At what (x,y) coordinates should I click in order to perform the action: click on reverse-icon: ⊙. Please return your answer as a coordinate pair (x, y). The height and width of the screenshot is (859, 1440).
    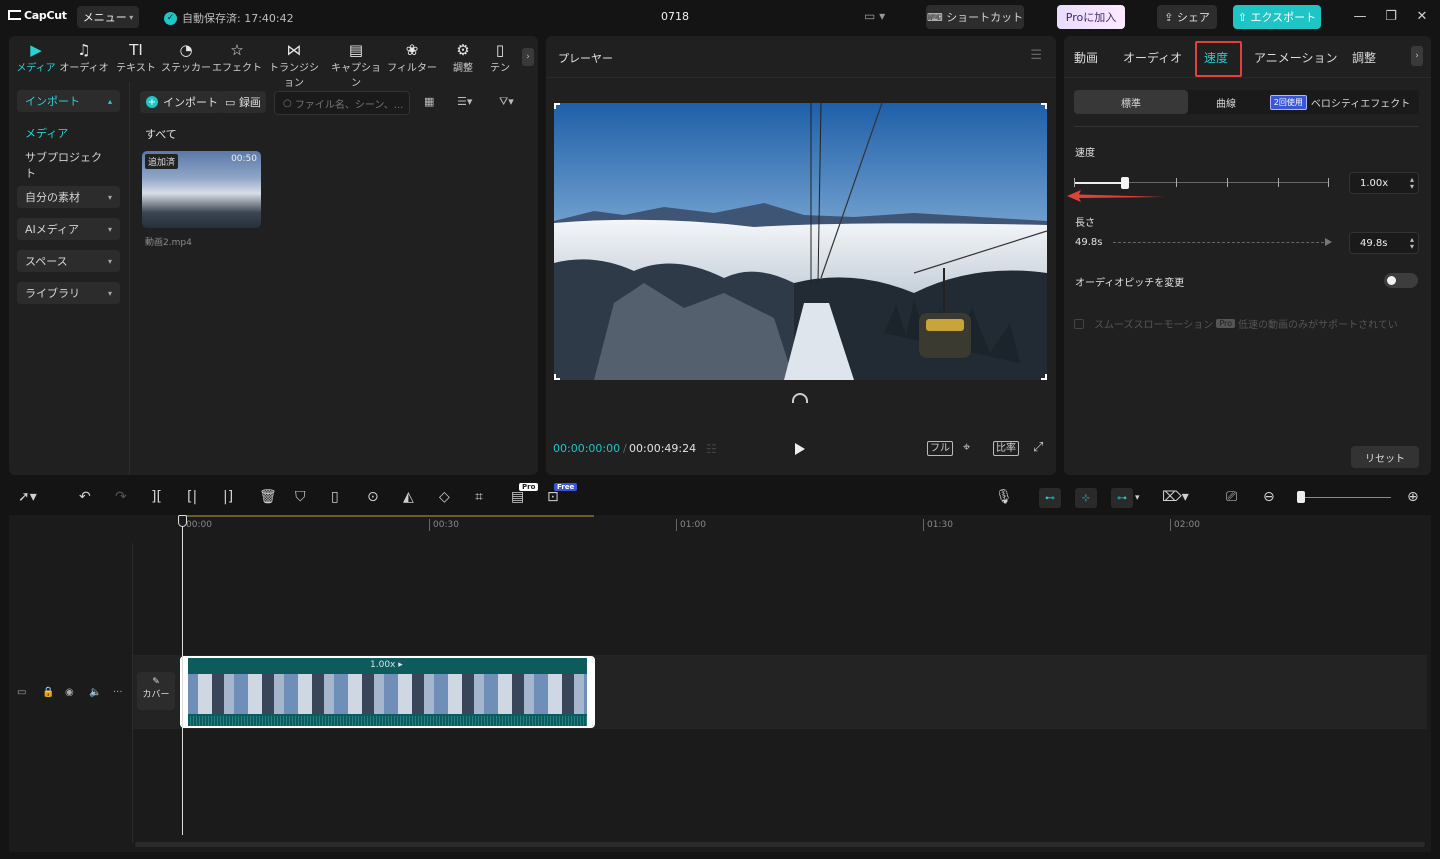
    Looking at the image, I should click on (373, 497).